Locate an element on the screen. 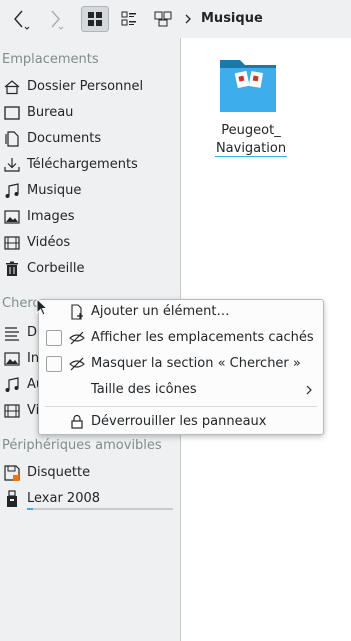 Image resolution: width=351 pixels, height=641 pixels. place-item-floppy: Disquette is located at coordinates (89, 473).